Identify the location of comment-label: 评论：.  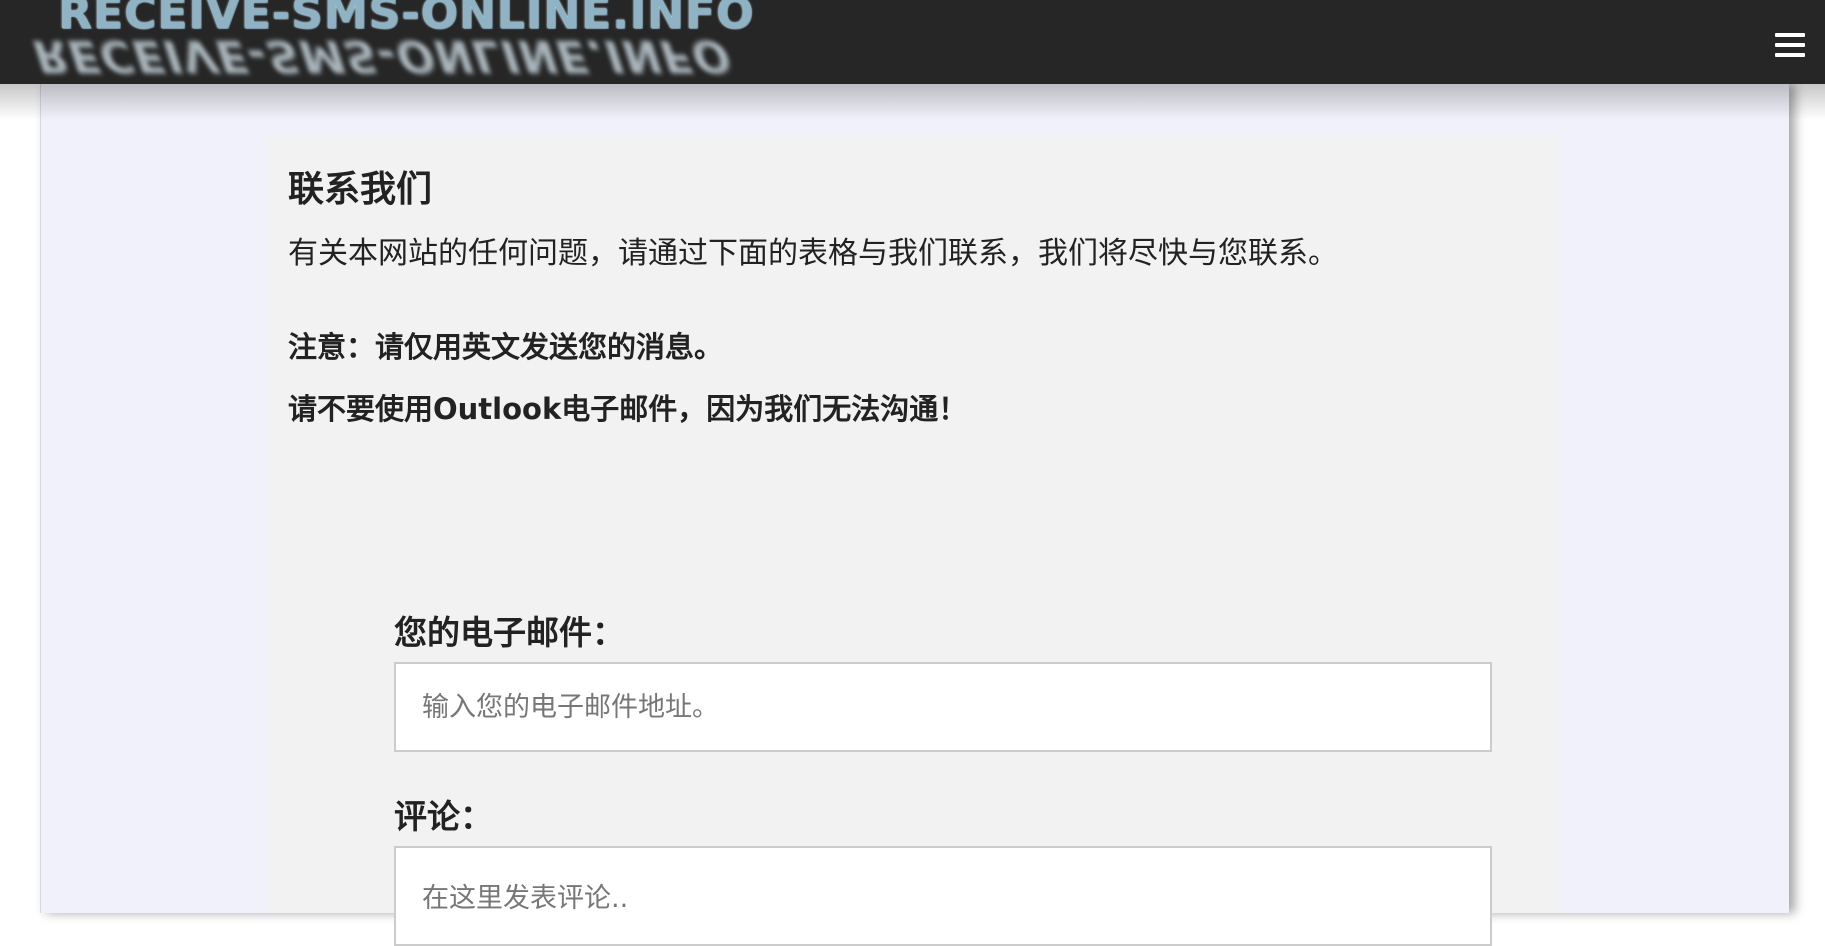
(443, 816).